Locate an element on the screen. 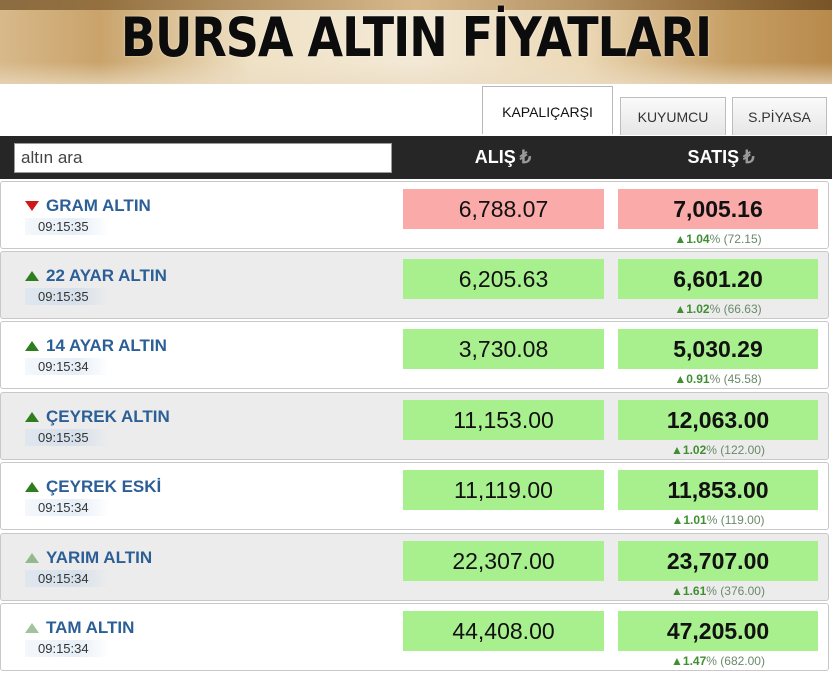 Image resolution: width=832 pixels, height=676 pixels. tab-kuyumcu: KUYUMCU is located at coordinates (673, 116).